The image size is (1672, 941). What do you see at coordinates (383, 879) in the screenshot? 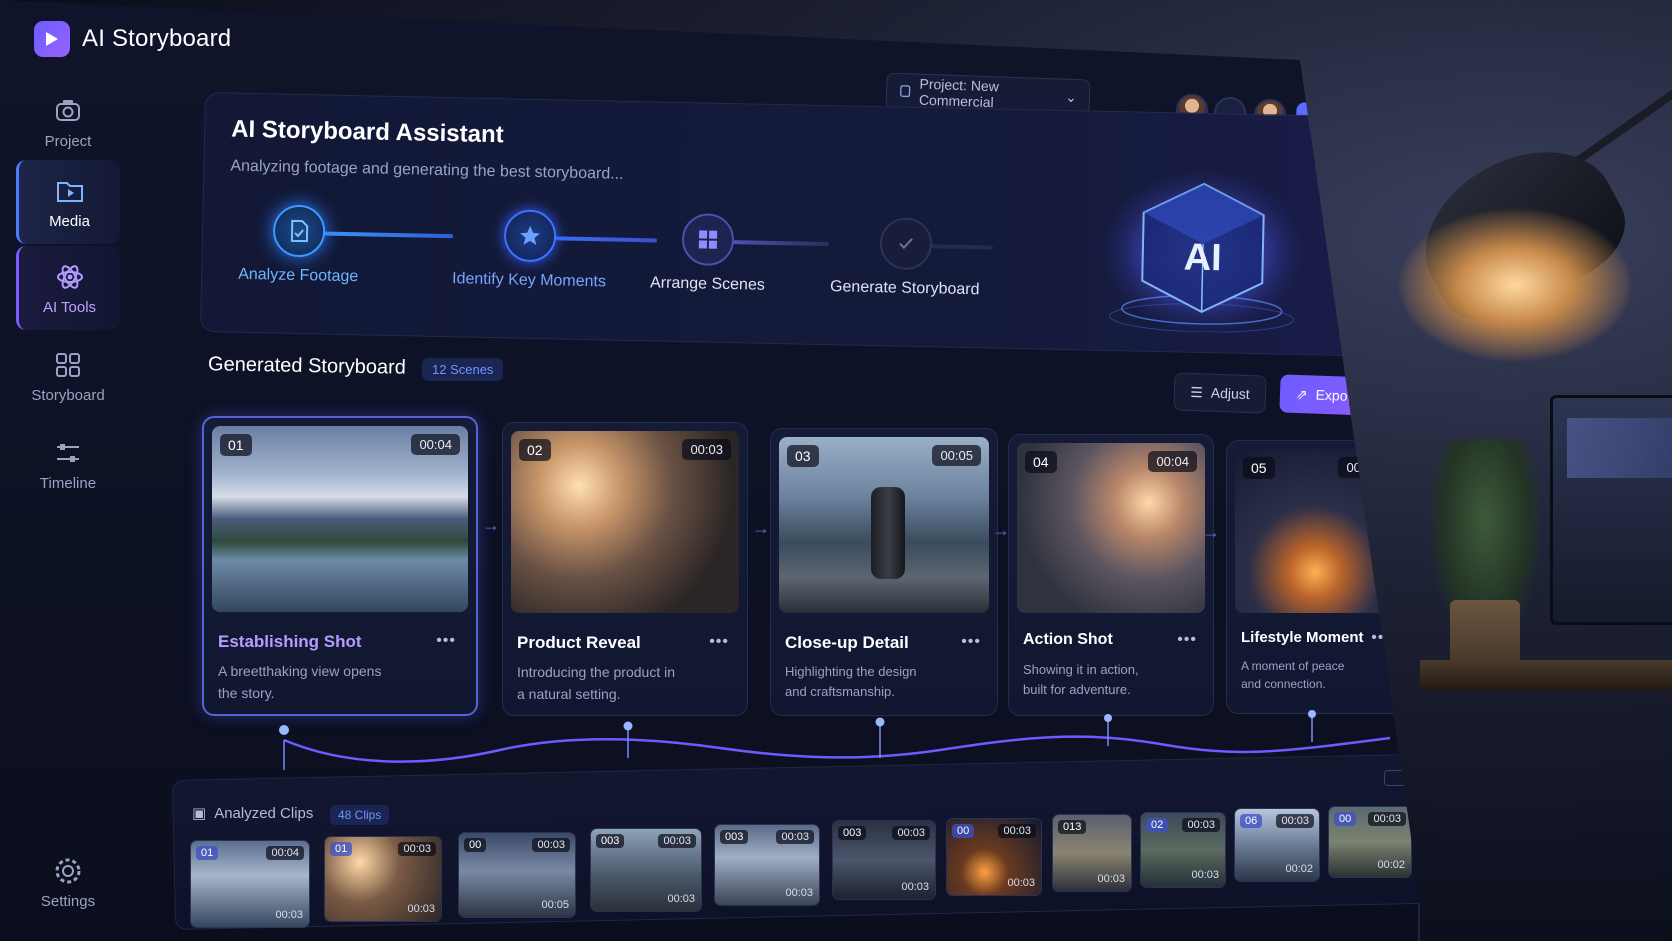
I see `clip-thumbnail: 01 00:03 00:03` at bounding box center [383, 879].